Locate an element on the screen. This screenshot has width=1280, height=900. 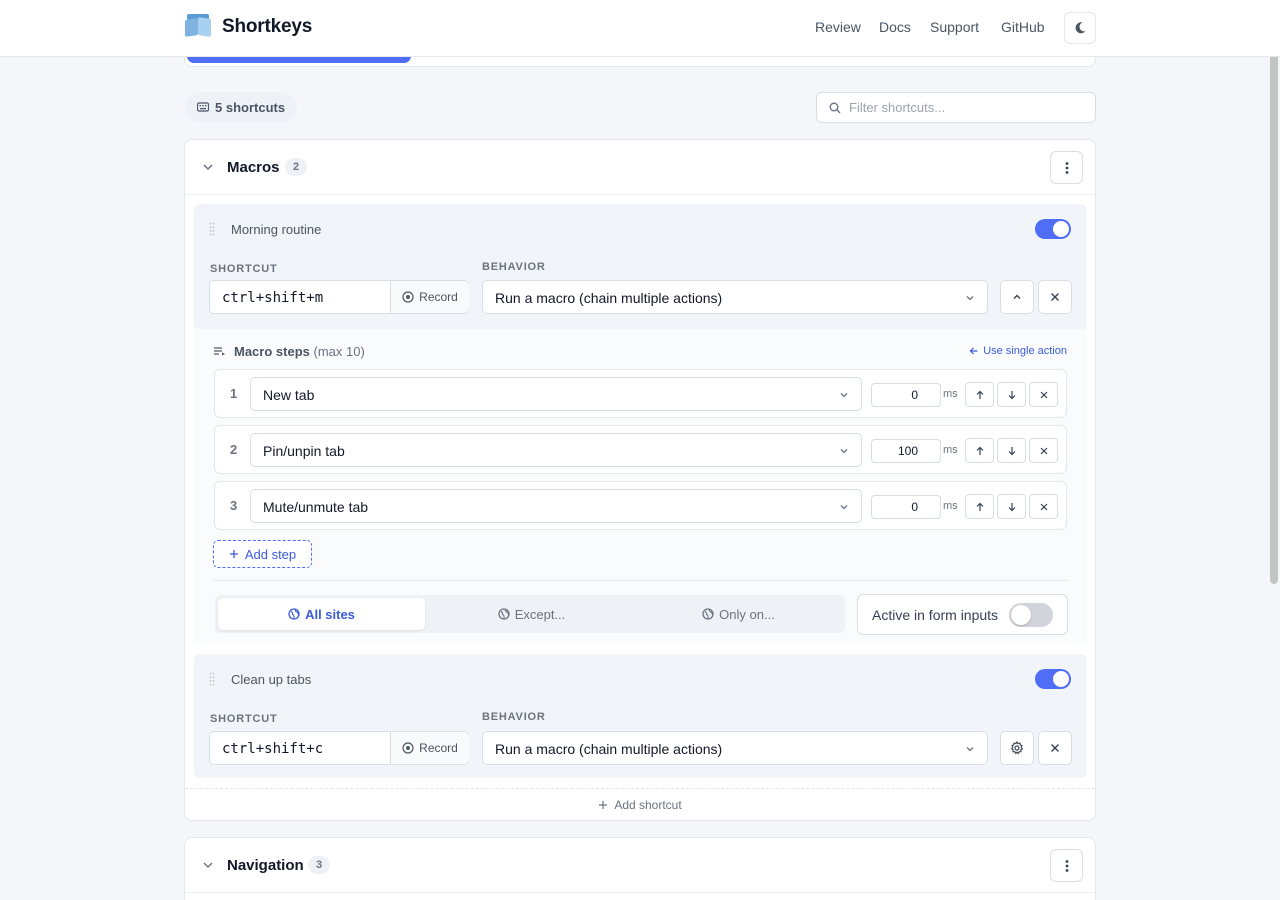
gear-icon is located at coordinates (1017, 748).